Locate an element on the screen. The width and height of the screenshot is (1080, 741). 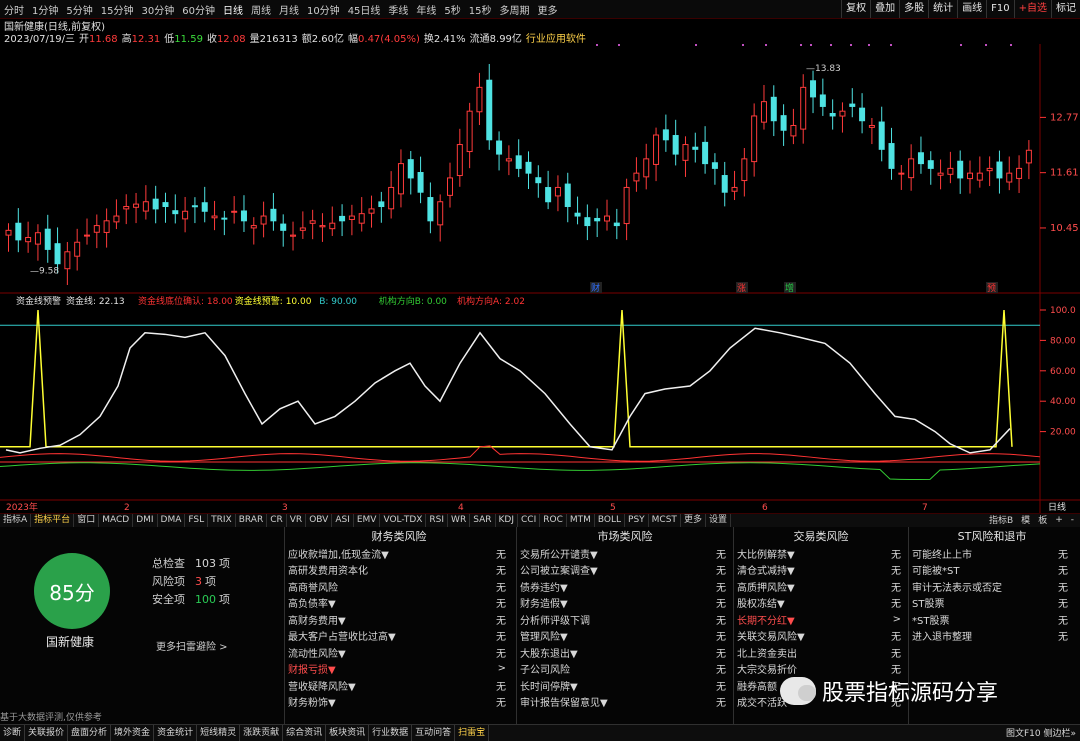
indicator-tab: CR is located at coordinates (277, 520).